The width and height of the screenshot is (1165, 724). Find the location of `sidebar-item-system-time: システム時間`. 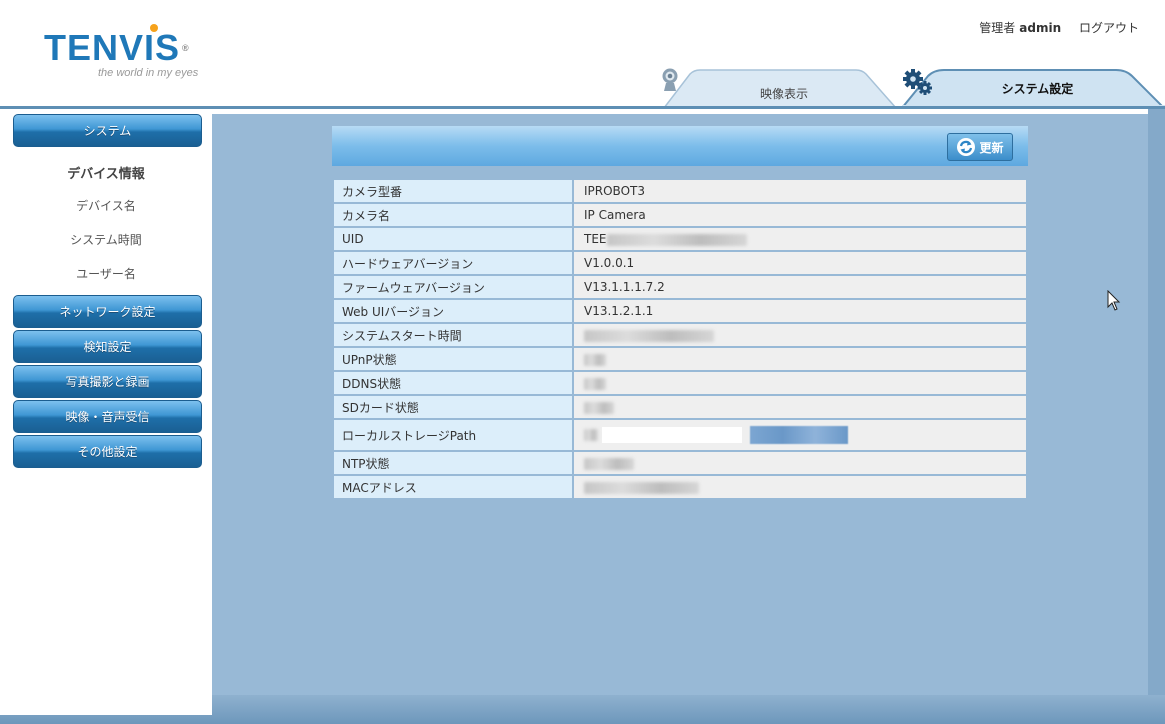

sidebar-item-system-time: システム時間 is located at coordinates (106, 239).